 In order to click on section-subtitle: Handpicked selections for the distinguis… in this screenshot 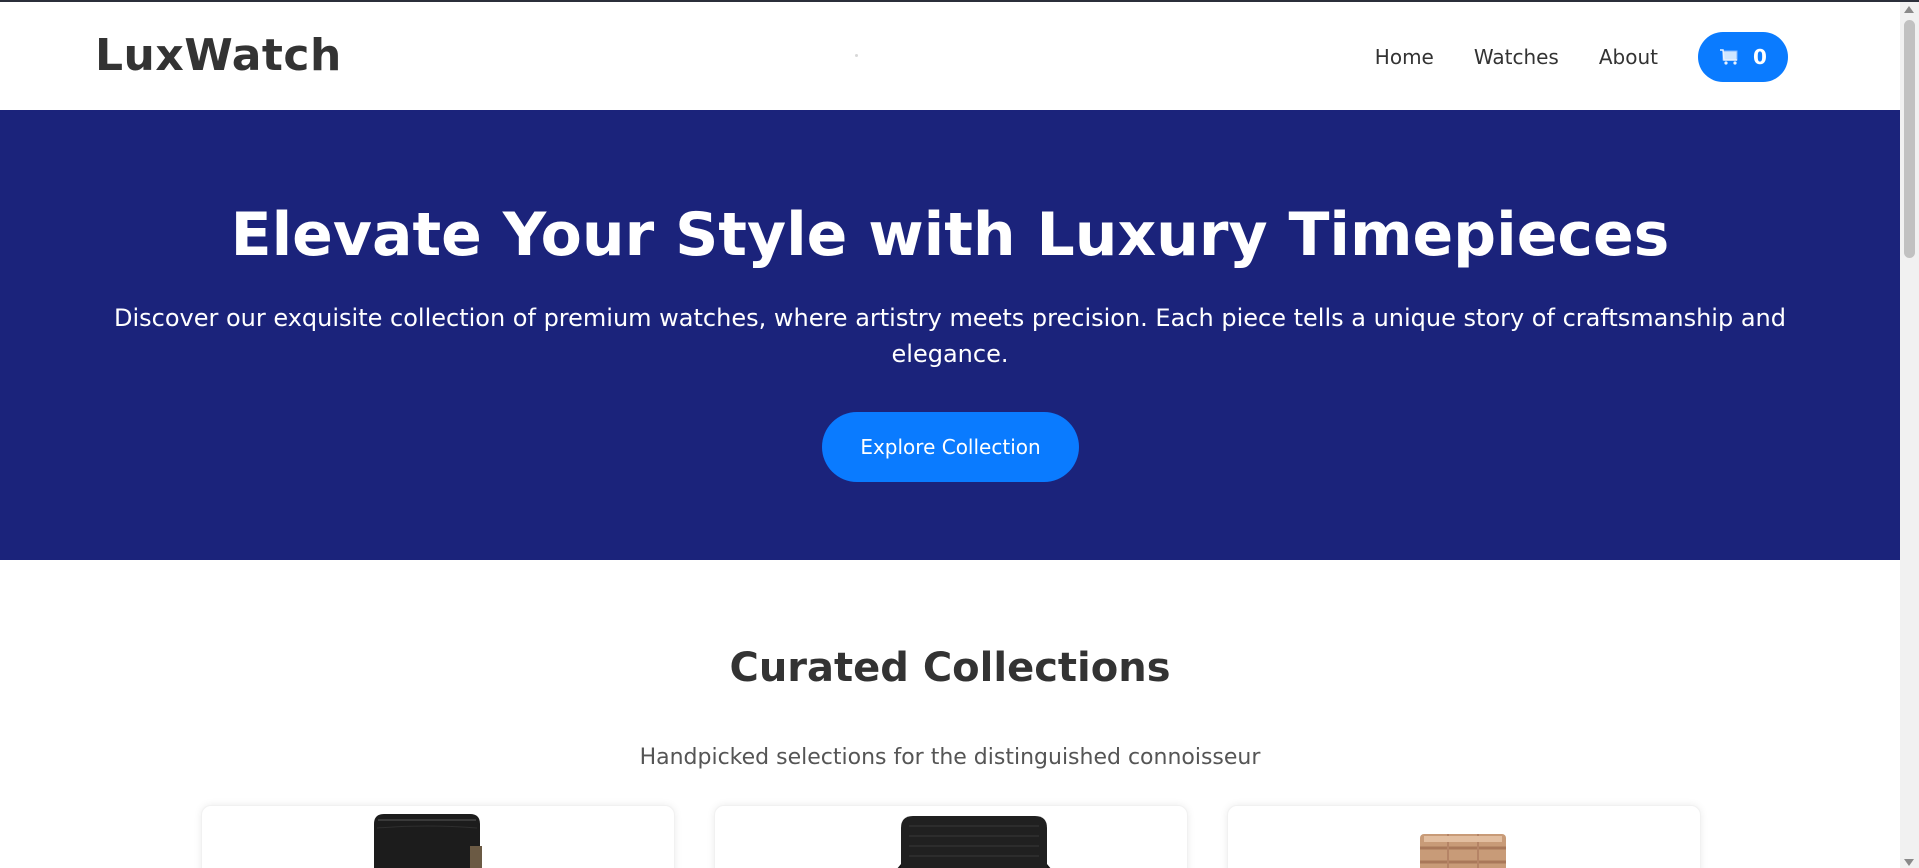, I will do `click(950, 757)`.